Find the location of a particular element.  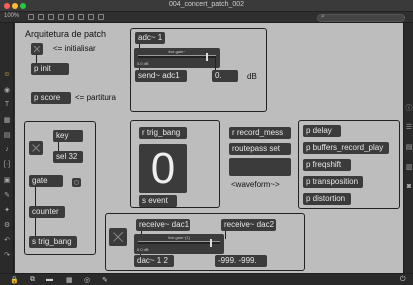

receive-dac2-object: receive~ dac2 is located at coordinates (248, 225).